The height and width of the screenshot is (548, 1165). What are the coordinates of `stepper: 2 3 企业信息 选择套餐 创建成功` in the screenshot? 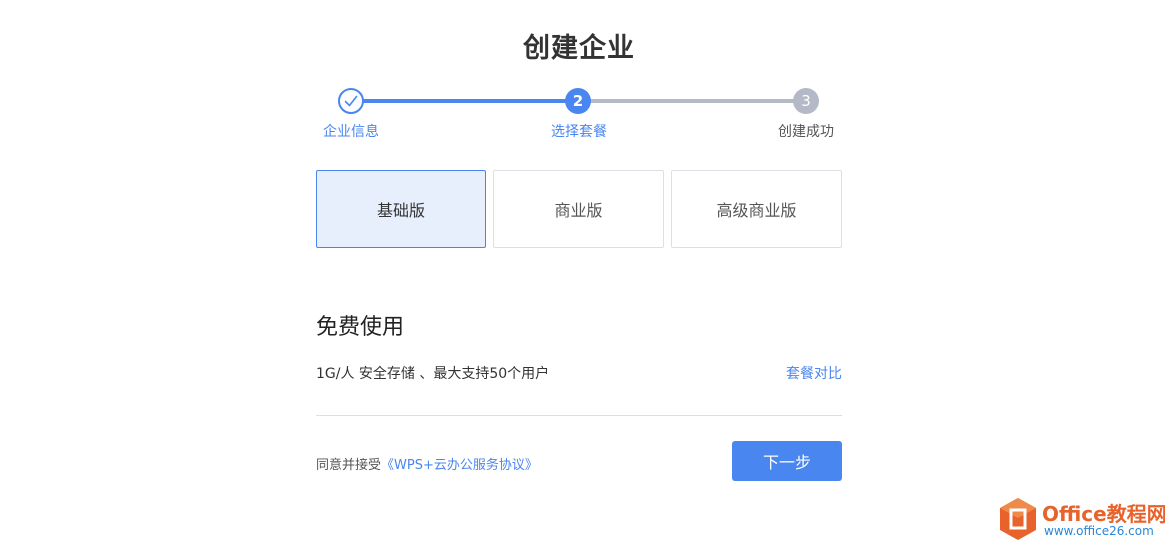 It's located at (579, 116).